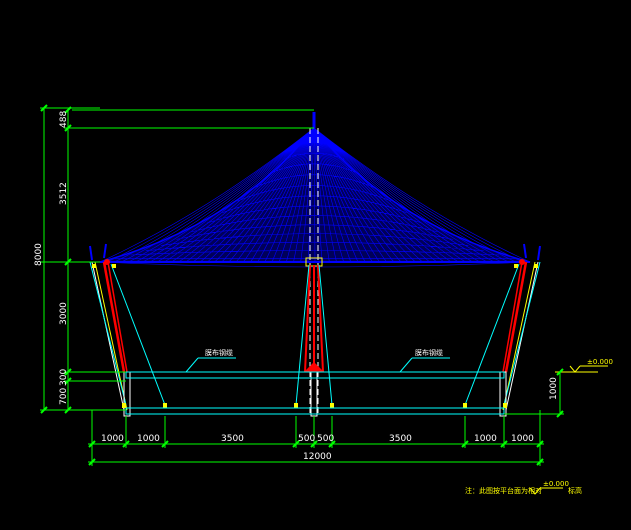 Image resolution: width=631 pixels, height=530 pixels. Describe the element at coordinates (148, 439) in the screenshot. I see `dim-width-1000-b: 1000` at that location.